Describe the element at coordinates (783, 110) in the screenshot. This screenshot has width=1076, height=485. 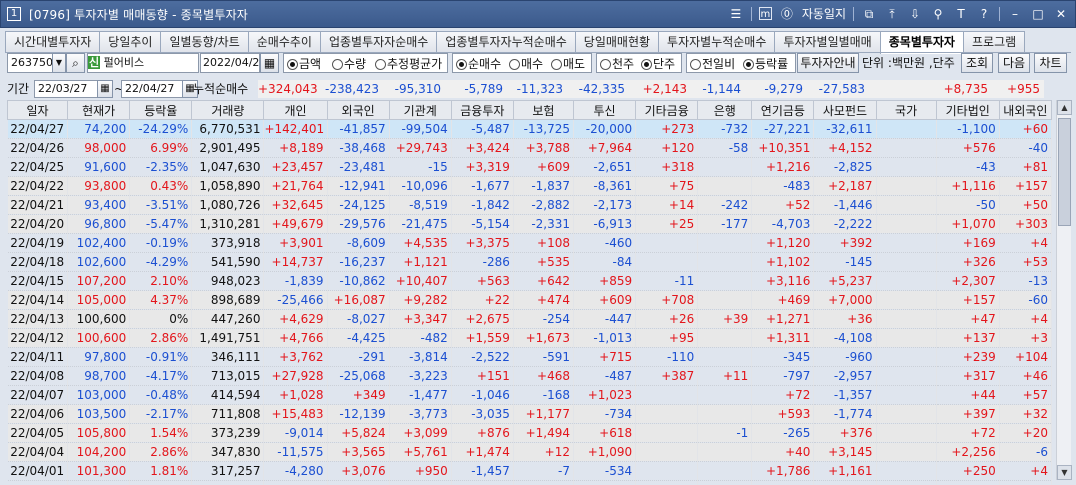
I see `column-header: 연기금등` at that location.